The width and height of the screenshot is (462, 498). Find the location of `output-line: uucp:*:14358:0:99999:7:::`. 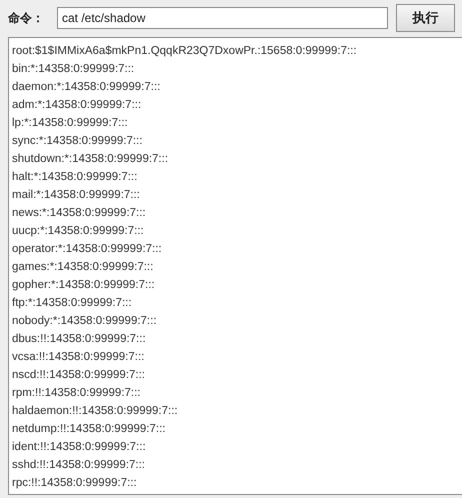

output-line: uucp:*:14358:0:99999:7::: is located at coordinates (78, 231).